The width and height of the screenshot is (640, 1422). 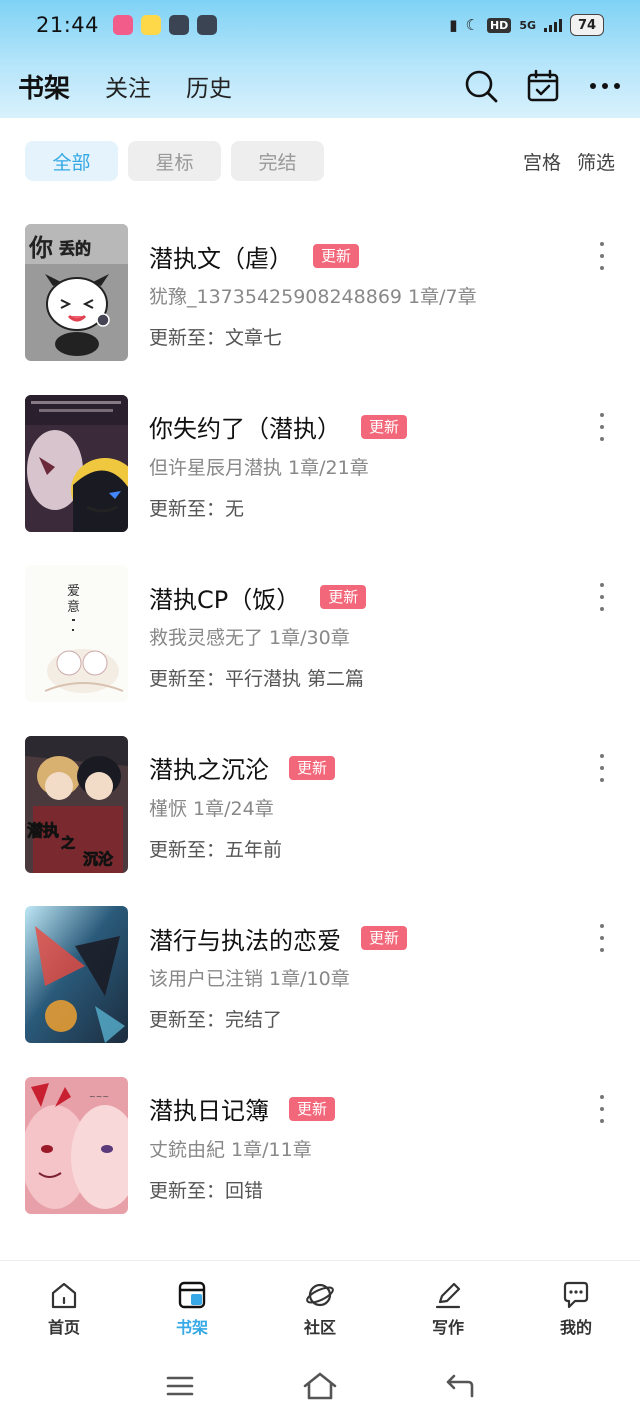 What do you see at coordinates (447, 1327) in the screenshot?
I see `nav-label: 写作` at bounding box center [447, 1327].